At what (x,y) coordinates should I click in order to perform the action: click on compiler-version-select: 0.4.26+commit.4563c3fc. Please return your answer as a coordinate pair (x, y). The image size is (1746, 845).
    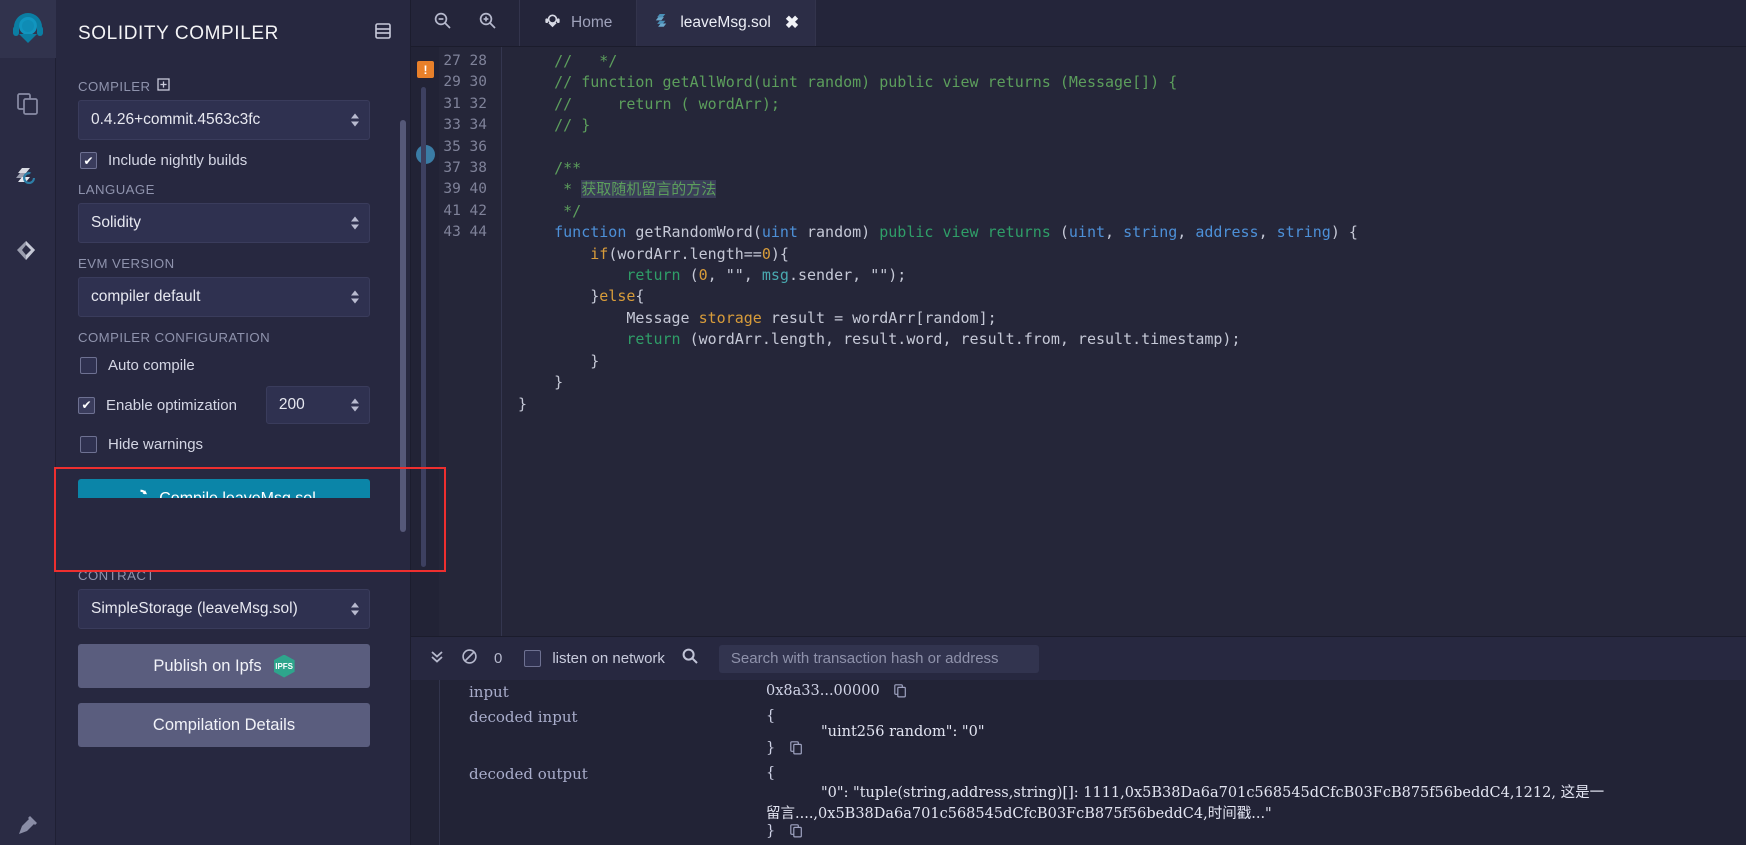
    Looking at the image, I should click on (224, 120).